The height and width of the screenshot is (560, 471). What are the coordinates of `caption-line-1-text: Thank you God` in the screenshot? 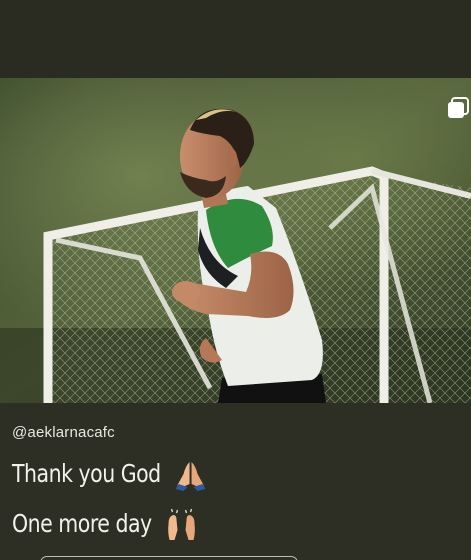 It's located at (86, 473).